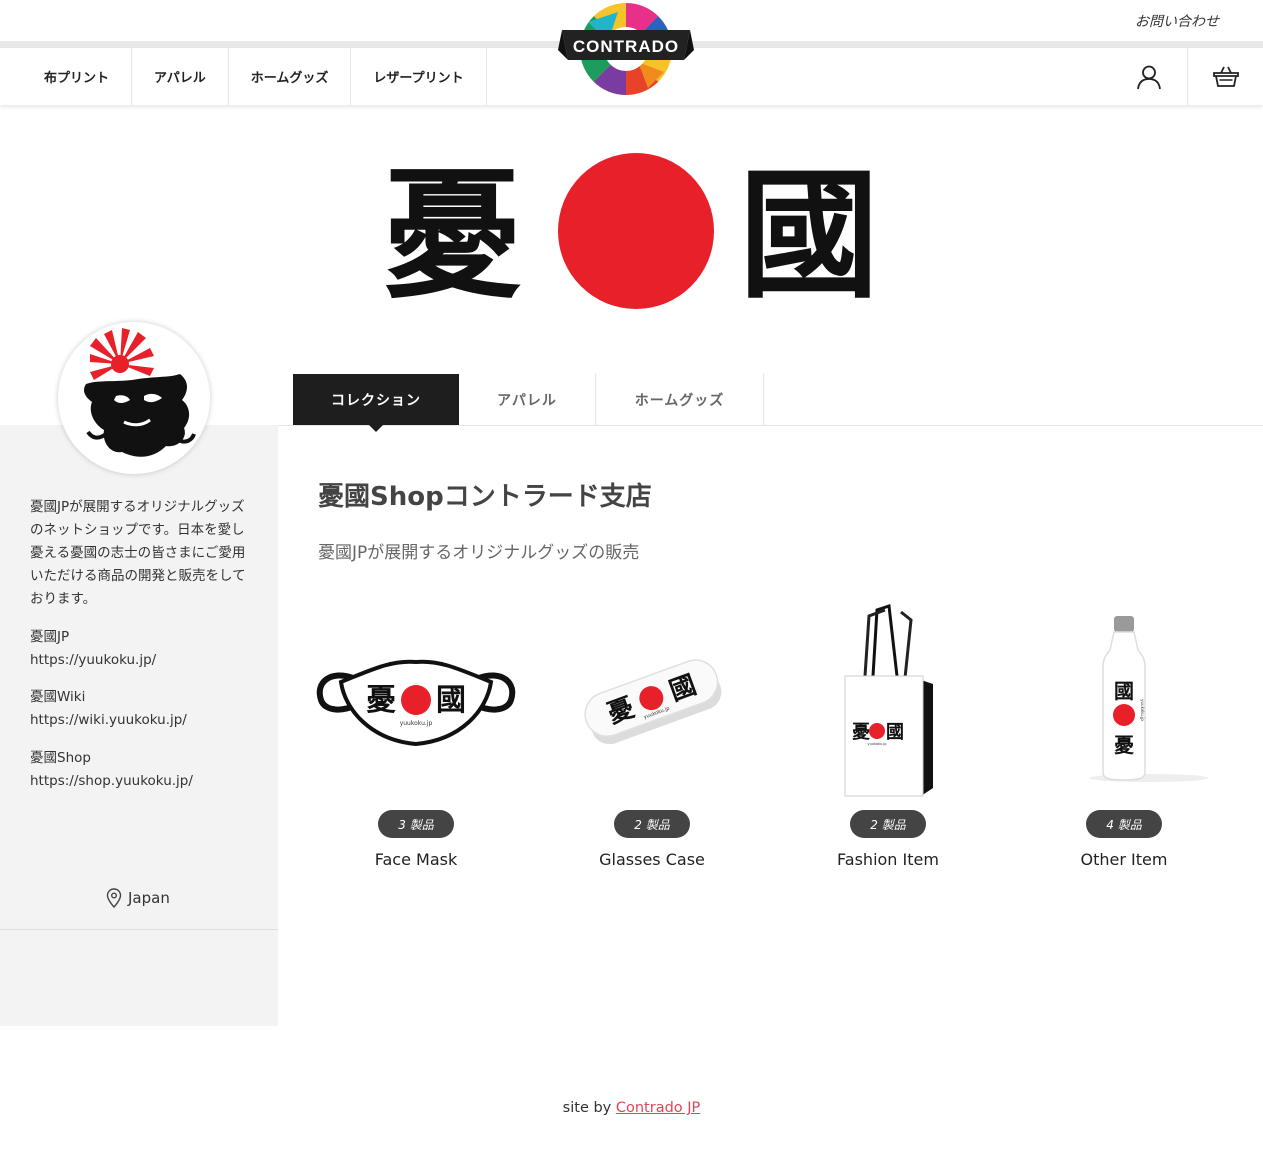 Image resolution: width=1263 pixels, height=1174 pixels. I want to click on product-card-face-mask: 憂 國 yuukoku.jp 3 製品 Face Mask, so click(416, 737).